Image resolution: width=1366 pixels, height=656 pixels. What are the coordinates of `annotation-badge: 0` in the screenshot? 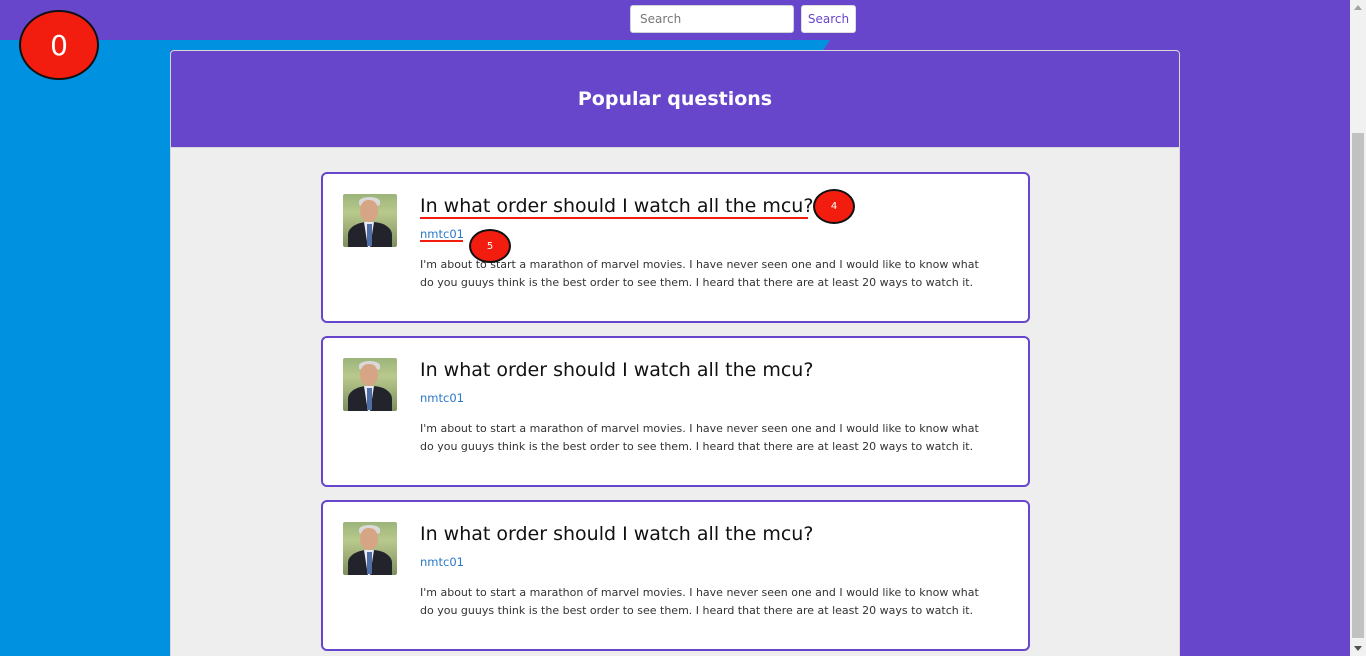 It's located at (59, 45).